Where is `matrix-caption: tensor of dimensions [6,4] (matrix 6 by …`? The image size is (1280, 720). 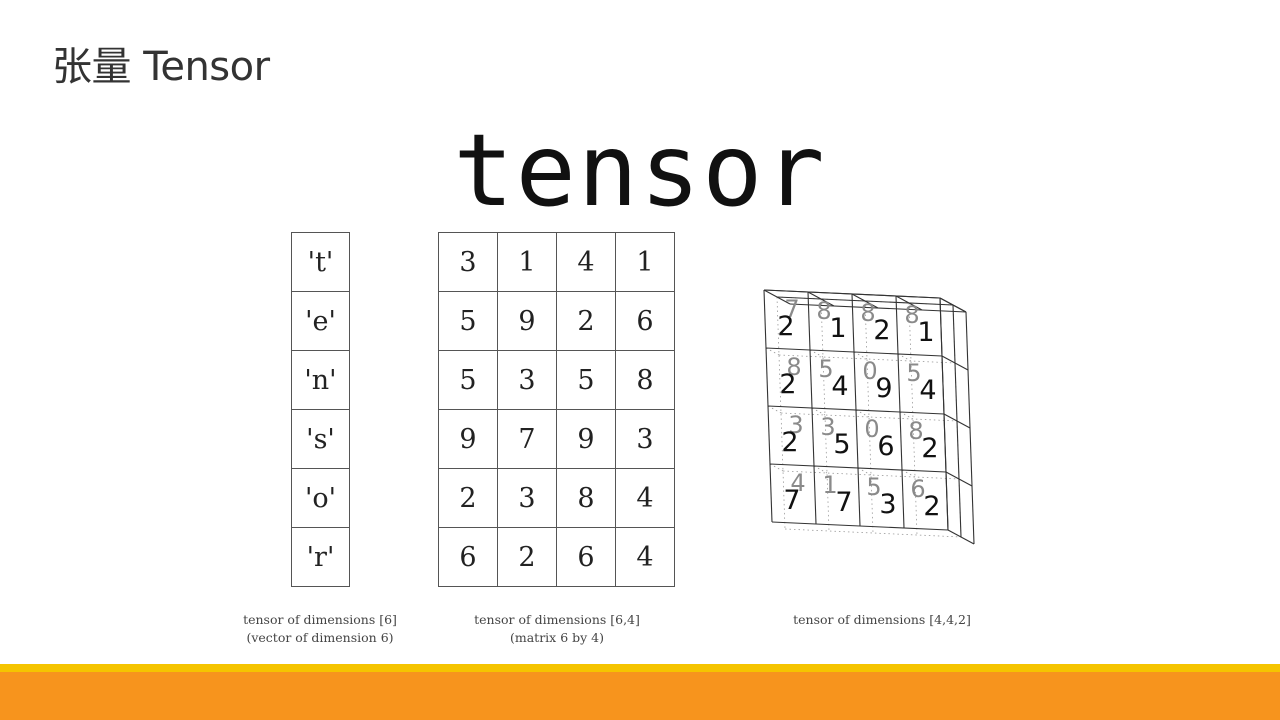 matrix-caption: tensor of dimensions [6,4] (matrix 6 by … is located at coordinates (557, 629).